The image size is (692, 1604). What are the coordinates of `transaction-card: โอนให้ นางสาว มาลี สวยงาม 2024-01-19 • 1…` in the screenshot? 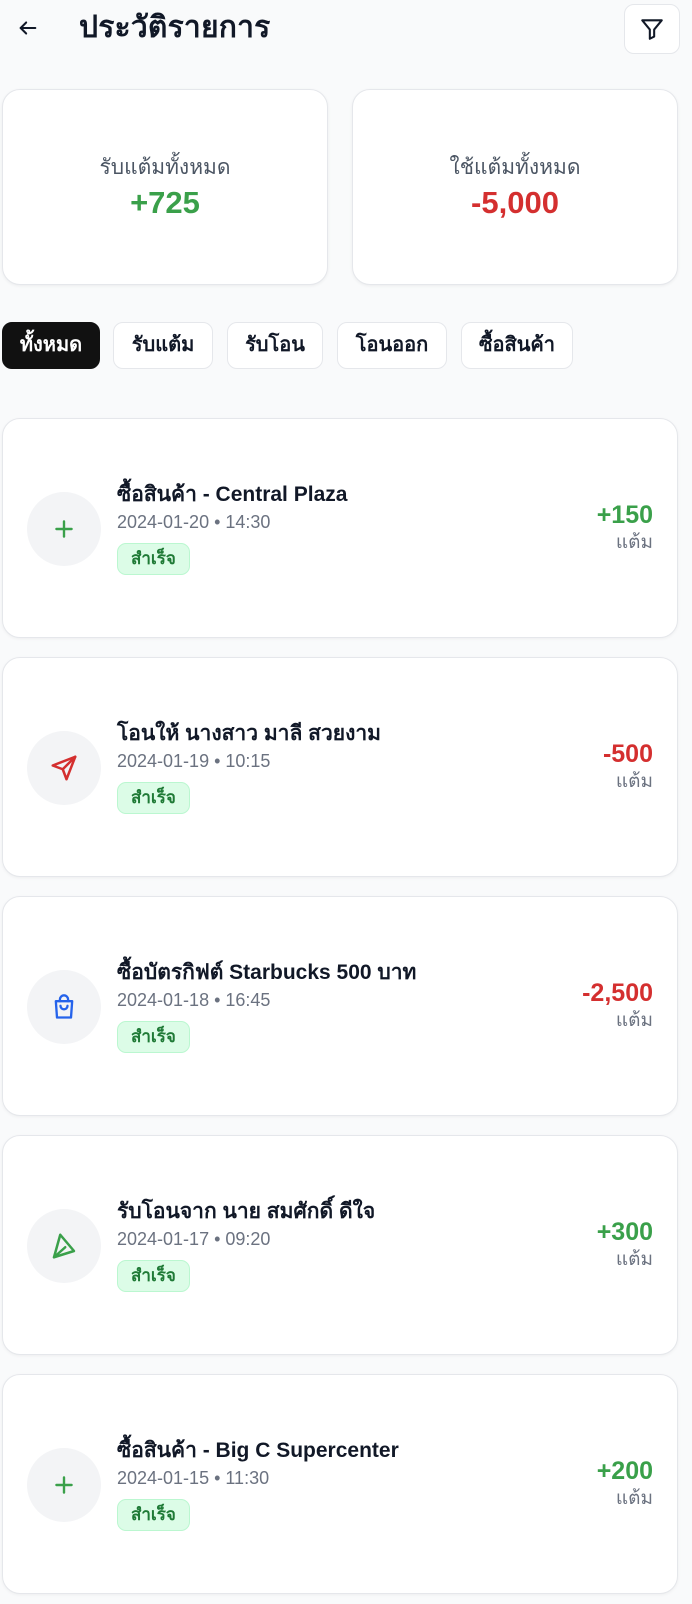 It's located at (340, 767).